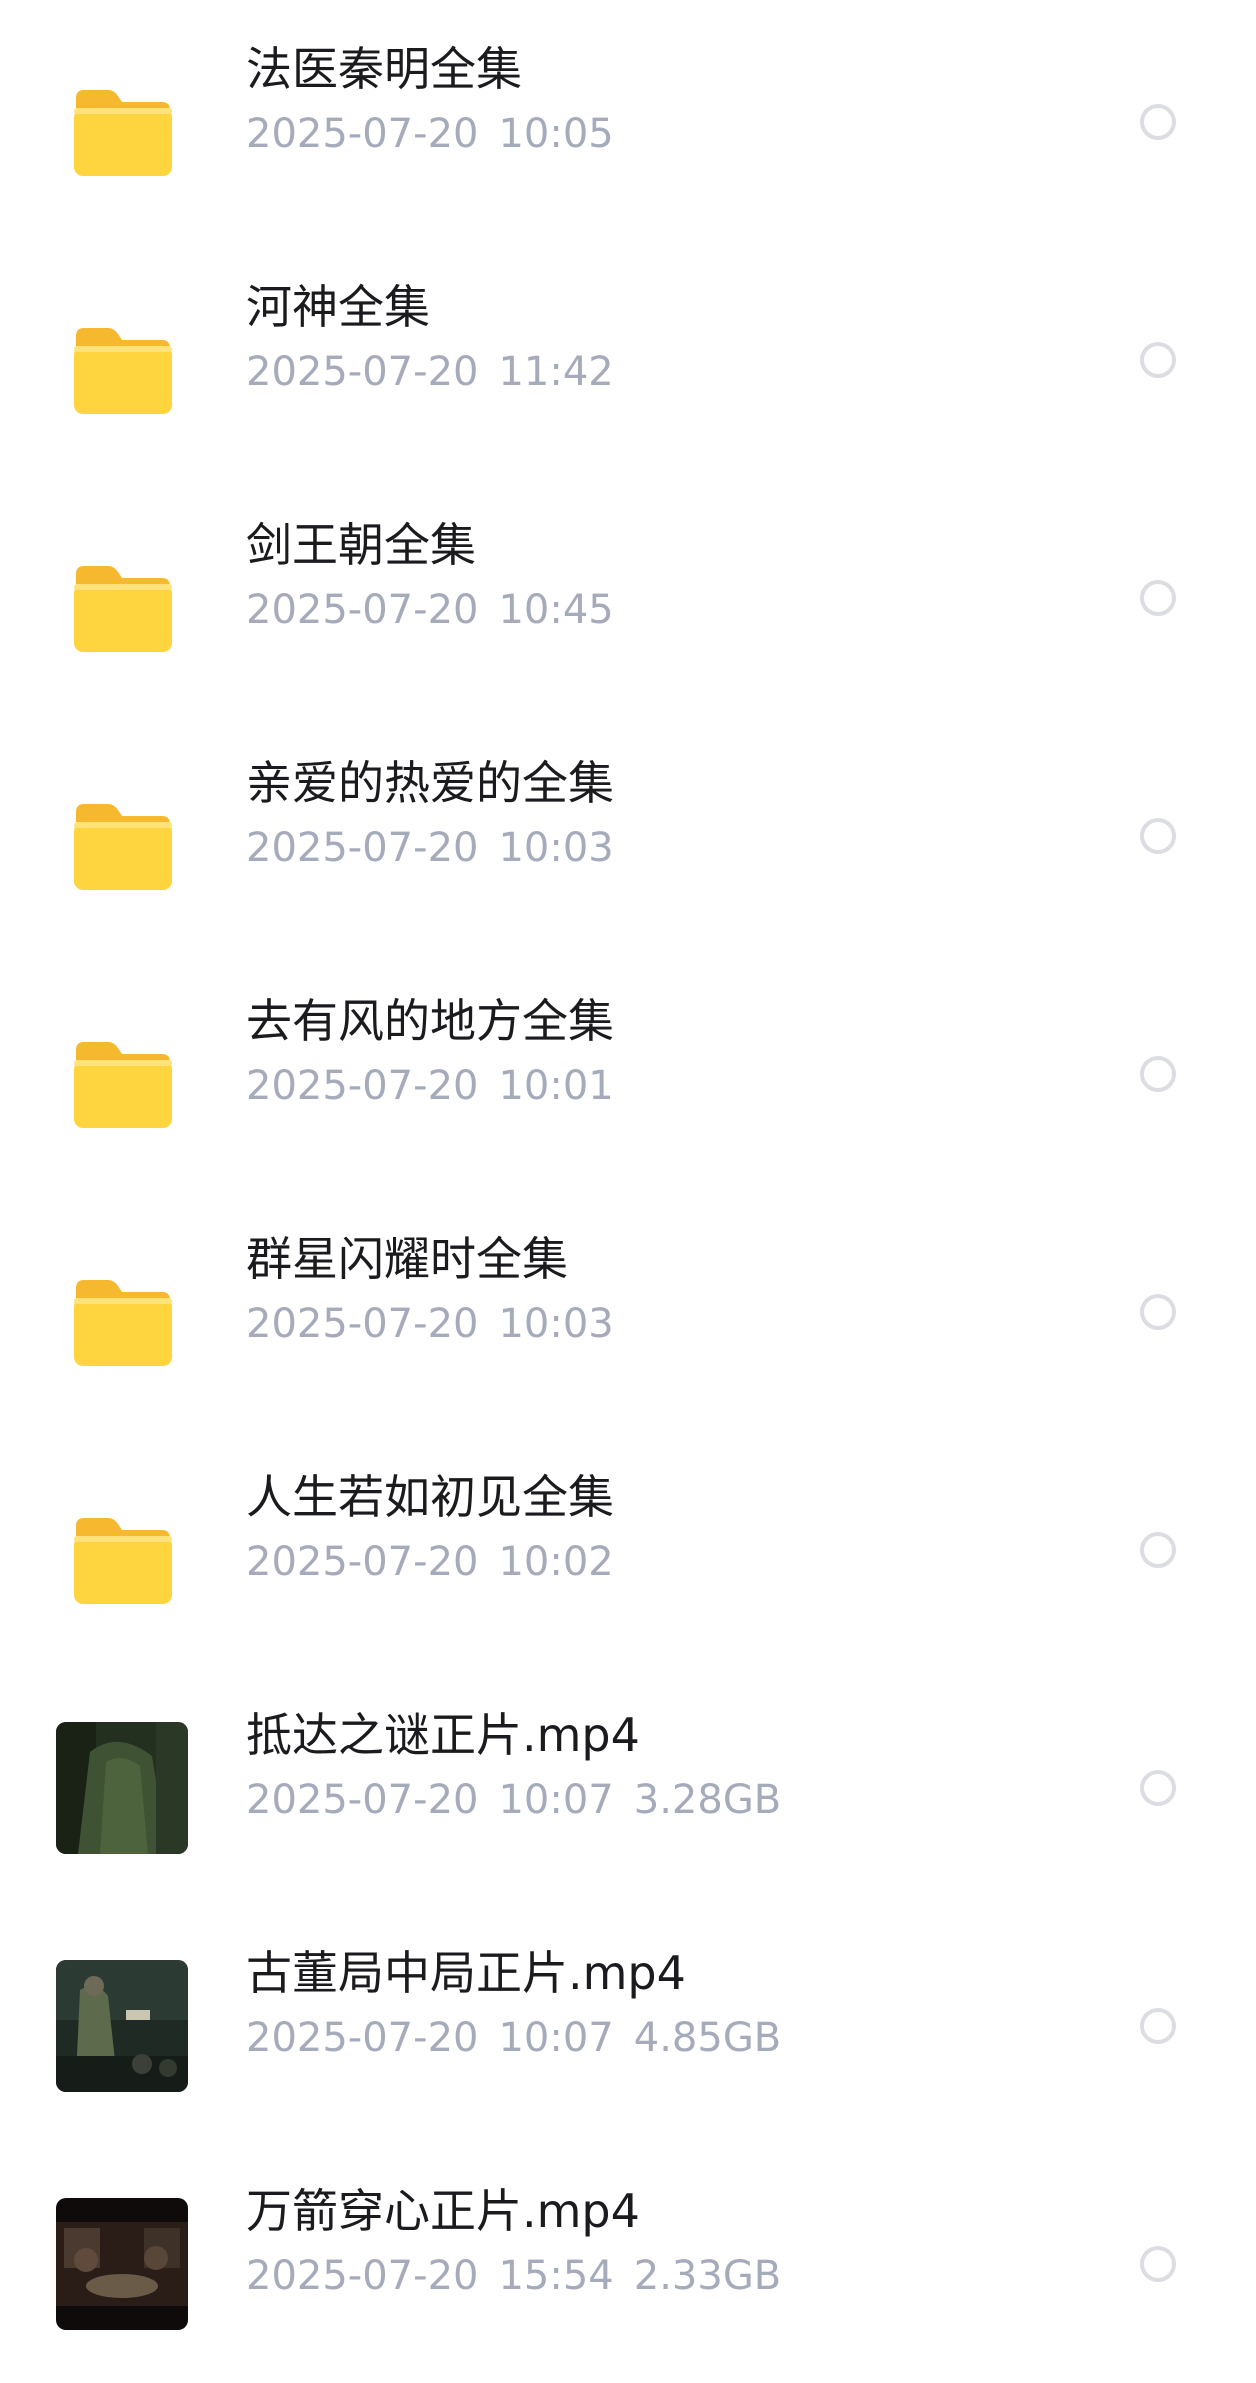 This screenshot has width=1256, height=2383. What do you see at coordinates (556, 372) in the screenshot?
I see `file-time: 11:42` at bounding box center [556, 372].